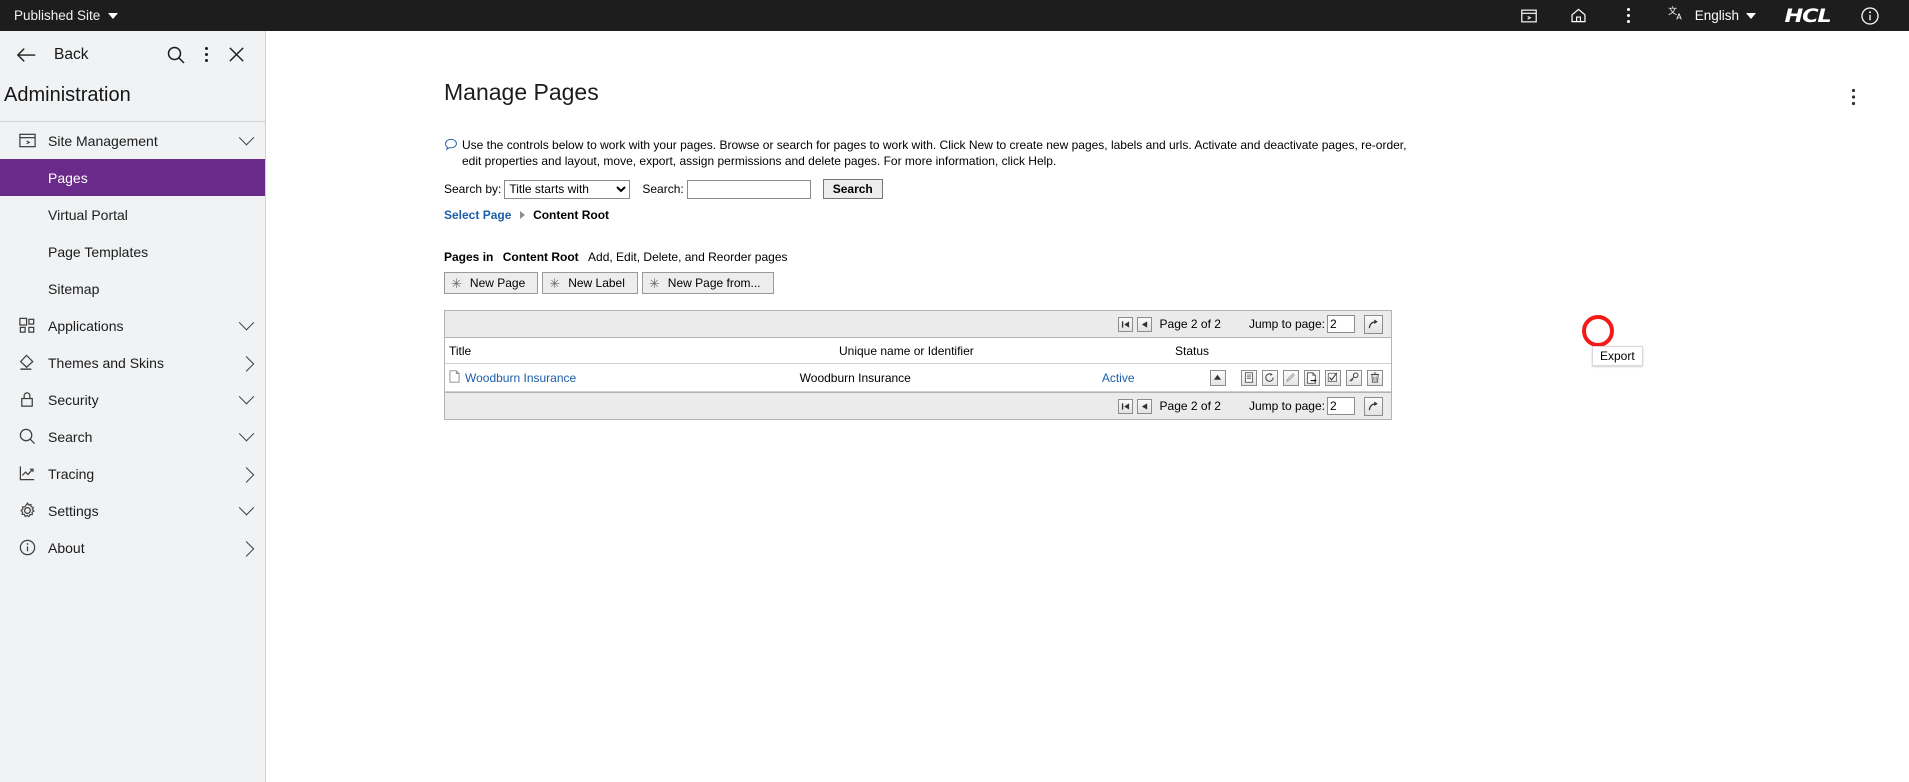  I want to click on export-tooltip: Export, so click(1617, 356).